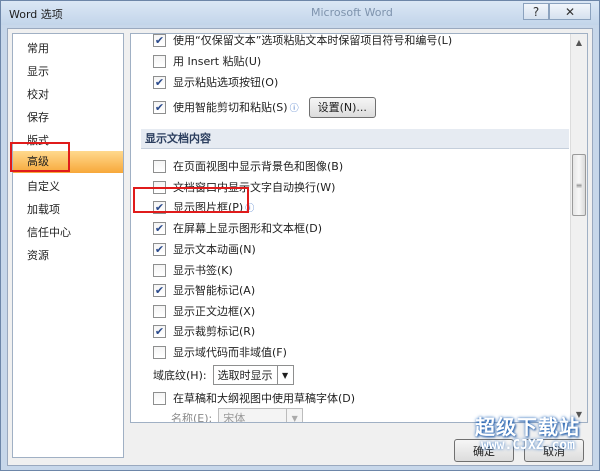  I want to click on option-picture-placeholders: ✔ 显示图片框(P) ⓘ, so click(203, 207).